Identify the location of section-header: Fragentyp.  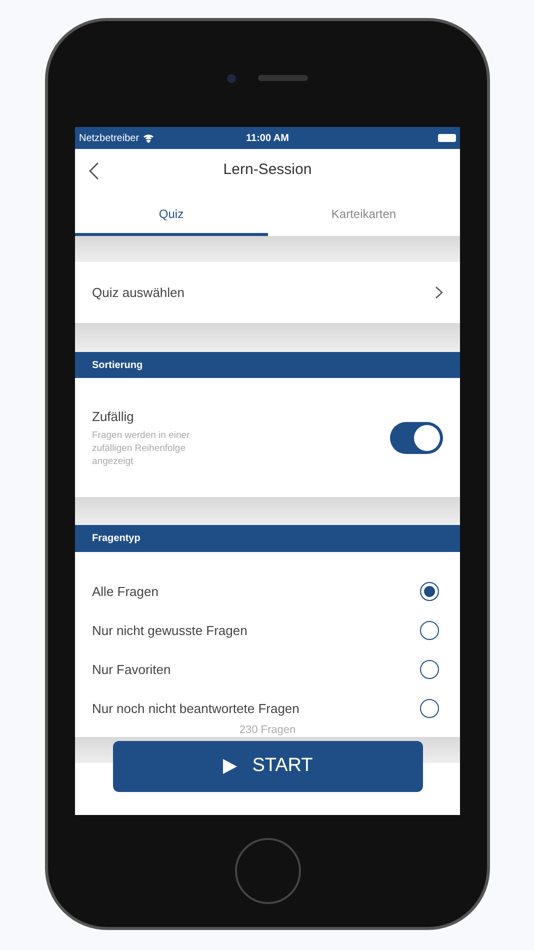
(267, 538).